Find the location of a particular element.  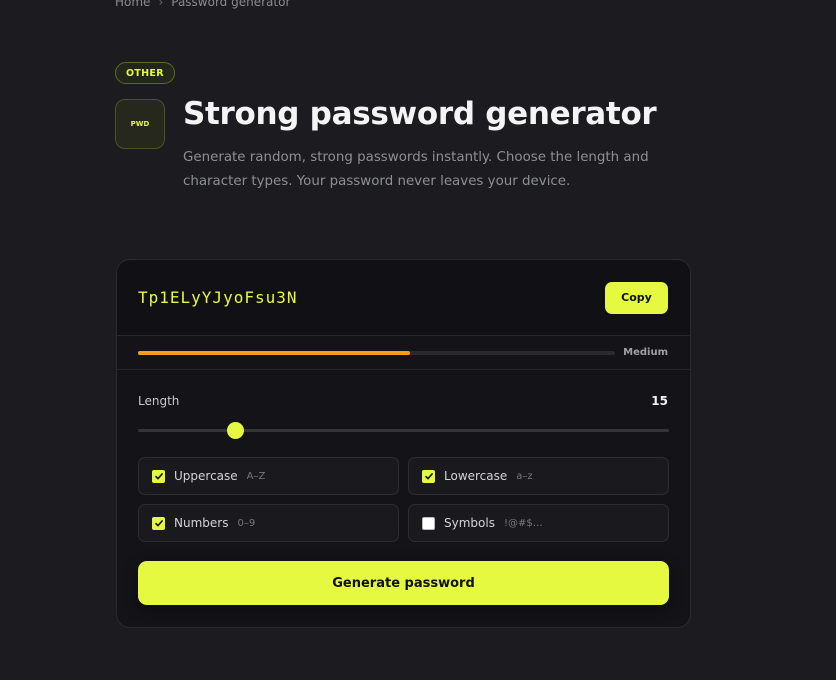

length-label: Length is located at coordinates (159, 401).